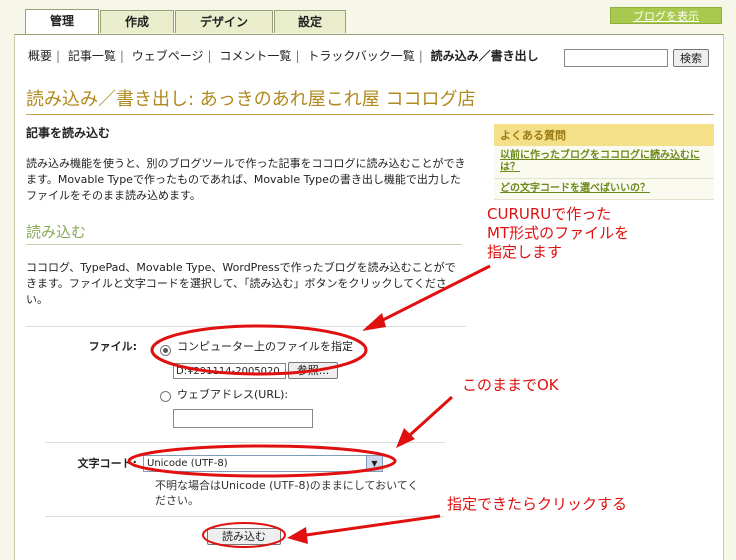 The height and width of the screenshot is (560, 736). I want to click on highlight-file-ellipse, so click(259, 350).